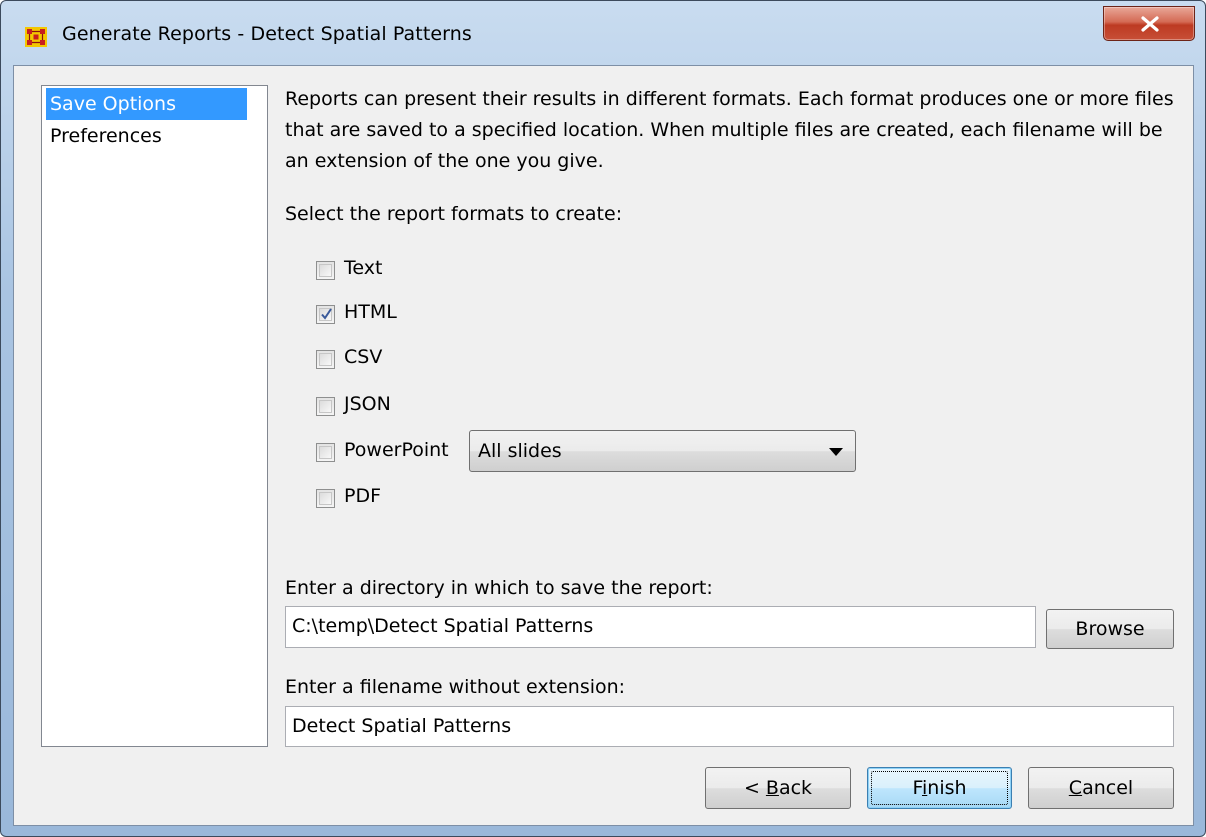 The image size is (1206, 837). Describe the element at coordinates (370, 312) in the screenshot. I see `html-checkbox-label: HTML` at that location.